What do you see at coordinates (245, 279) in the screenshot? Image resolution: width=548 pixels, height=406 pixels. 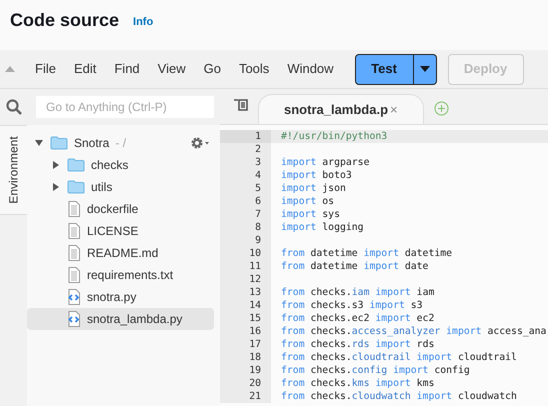 I see `line-number: 12` at bounding box center [245, 279].